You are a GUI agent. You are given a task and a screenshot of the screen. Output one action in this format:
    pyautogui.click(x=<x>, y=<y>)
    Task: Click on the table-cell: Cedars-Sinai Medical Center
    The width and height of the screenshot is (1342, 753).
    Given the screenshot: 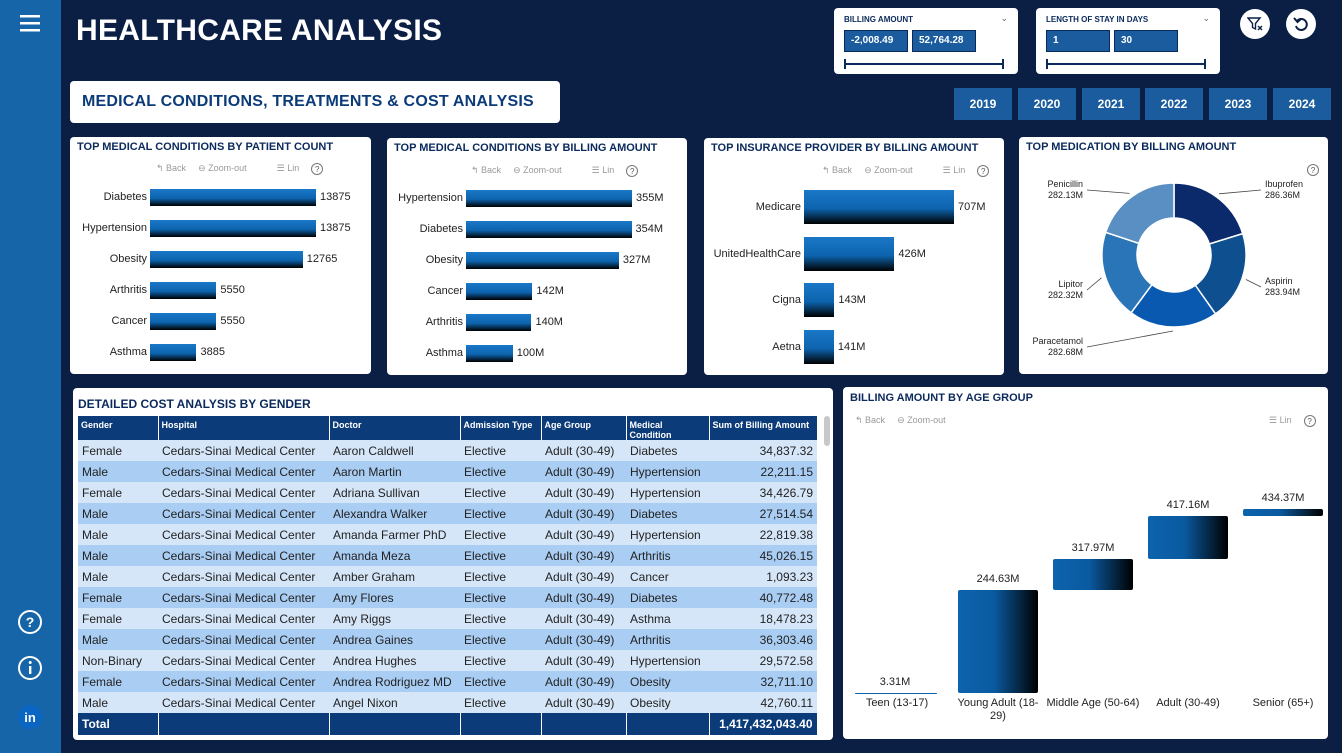 What is the action you would take?
    pyautogui.click(x=243, y=681)
    